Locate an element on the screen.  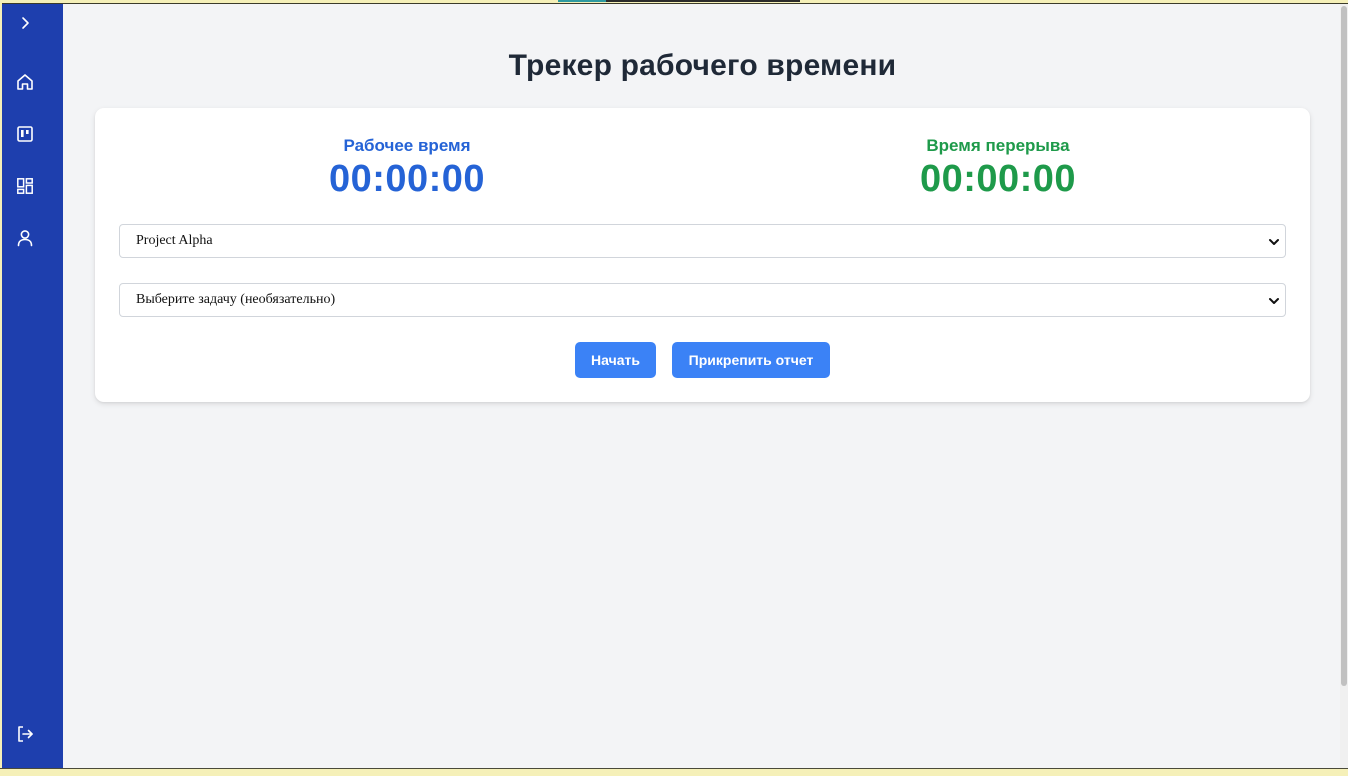
sidebar-item-board is located at coordinates (25, 134).